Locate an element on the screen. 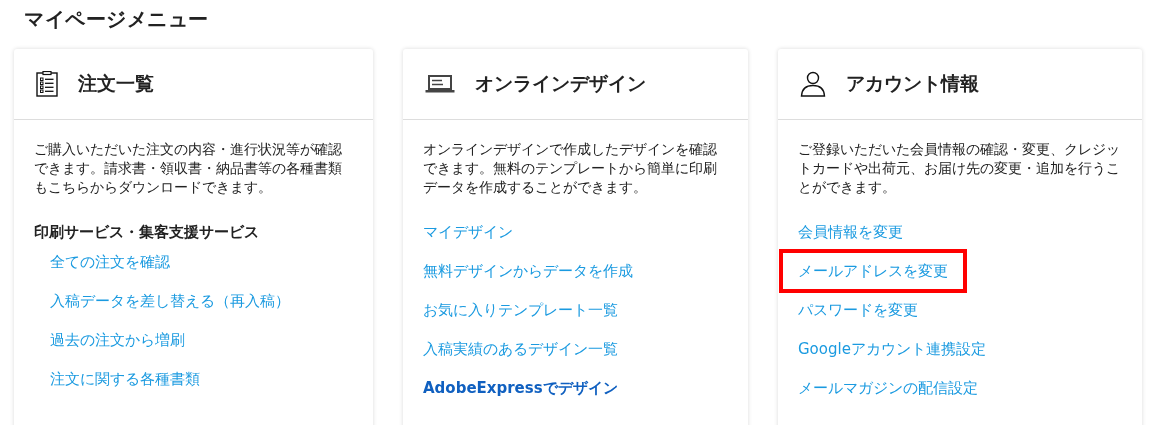  card-title: アカウント情報 is located at coordinates (912, 83).